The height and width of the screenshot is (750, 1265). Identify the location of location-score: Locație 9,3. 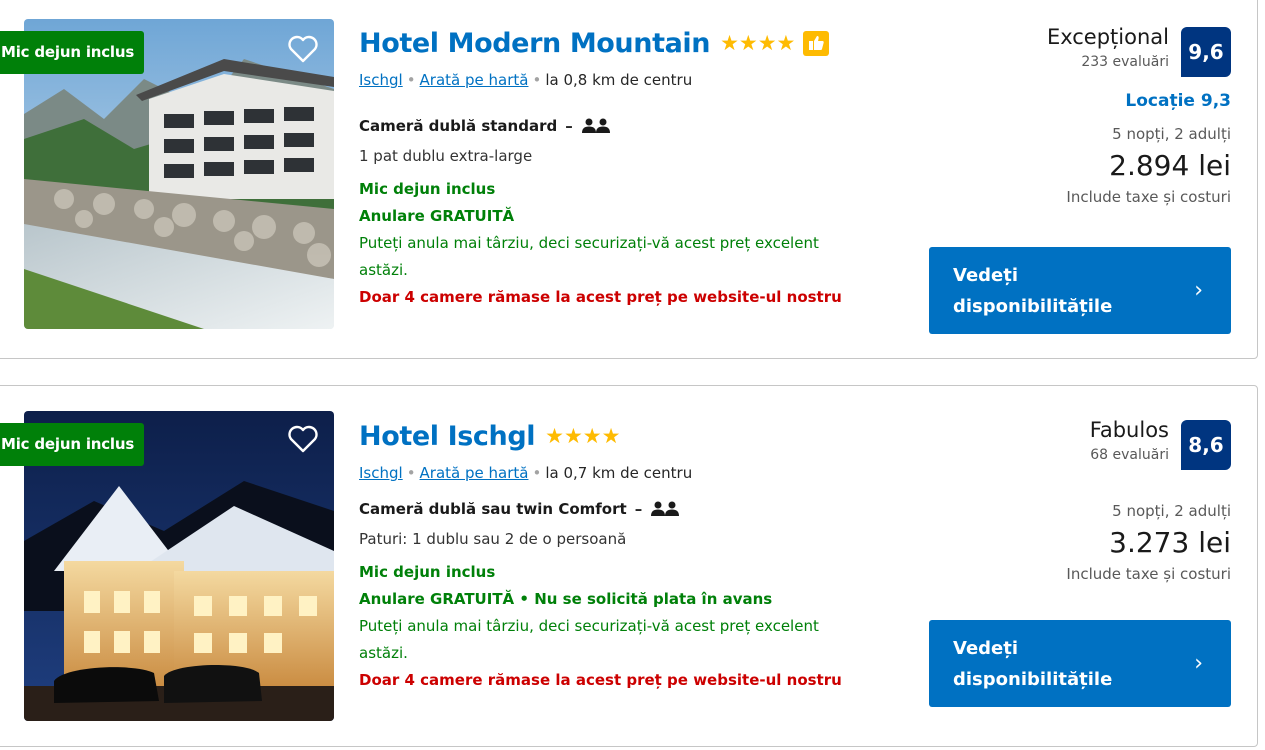
(1178, 101).